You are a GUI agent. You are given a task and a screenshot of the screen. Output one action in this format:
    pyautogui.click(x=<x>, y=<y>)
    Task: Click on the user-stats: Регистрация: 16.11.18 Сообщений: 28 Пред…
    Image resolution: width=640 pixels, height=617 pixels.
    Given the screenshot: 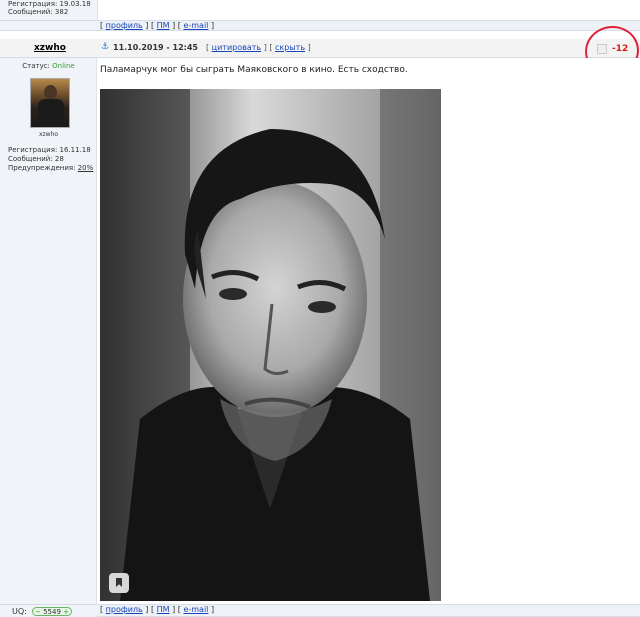 What is the action you would take?
    pyautogui.click(x=50, y=159)
    